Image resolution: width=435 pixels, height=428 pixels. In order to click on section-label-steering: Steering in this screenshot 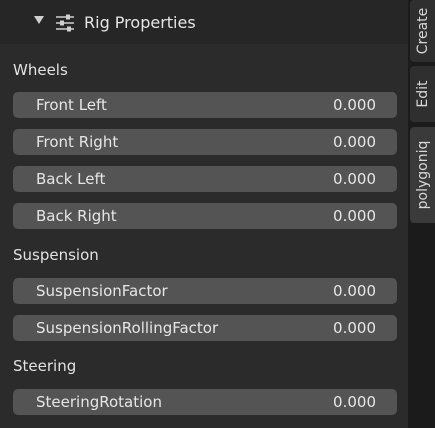, I will do `click(45, 366)`.